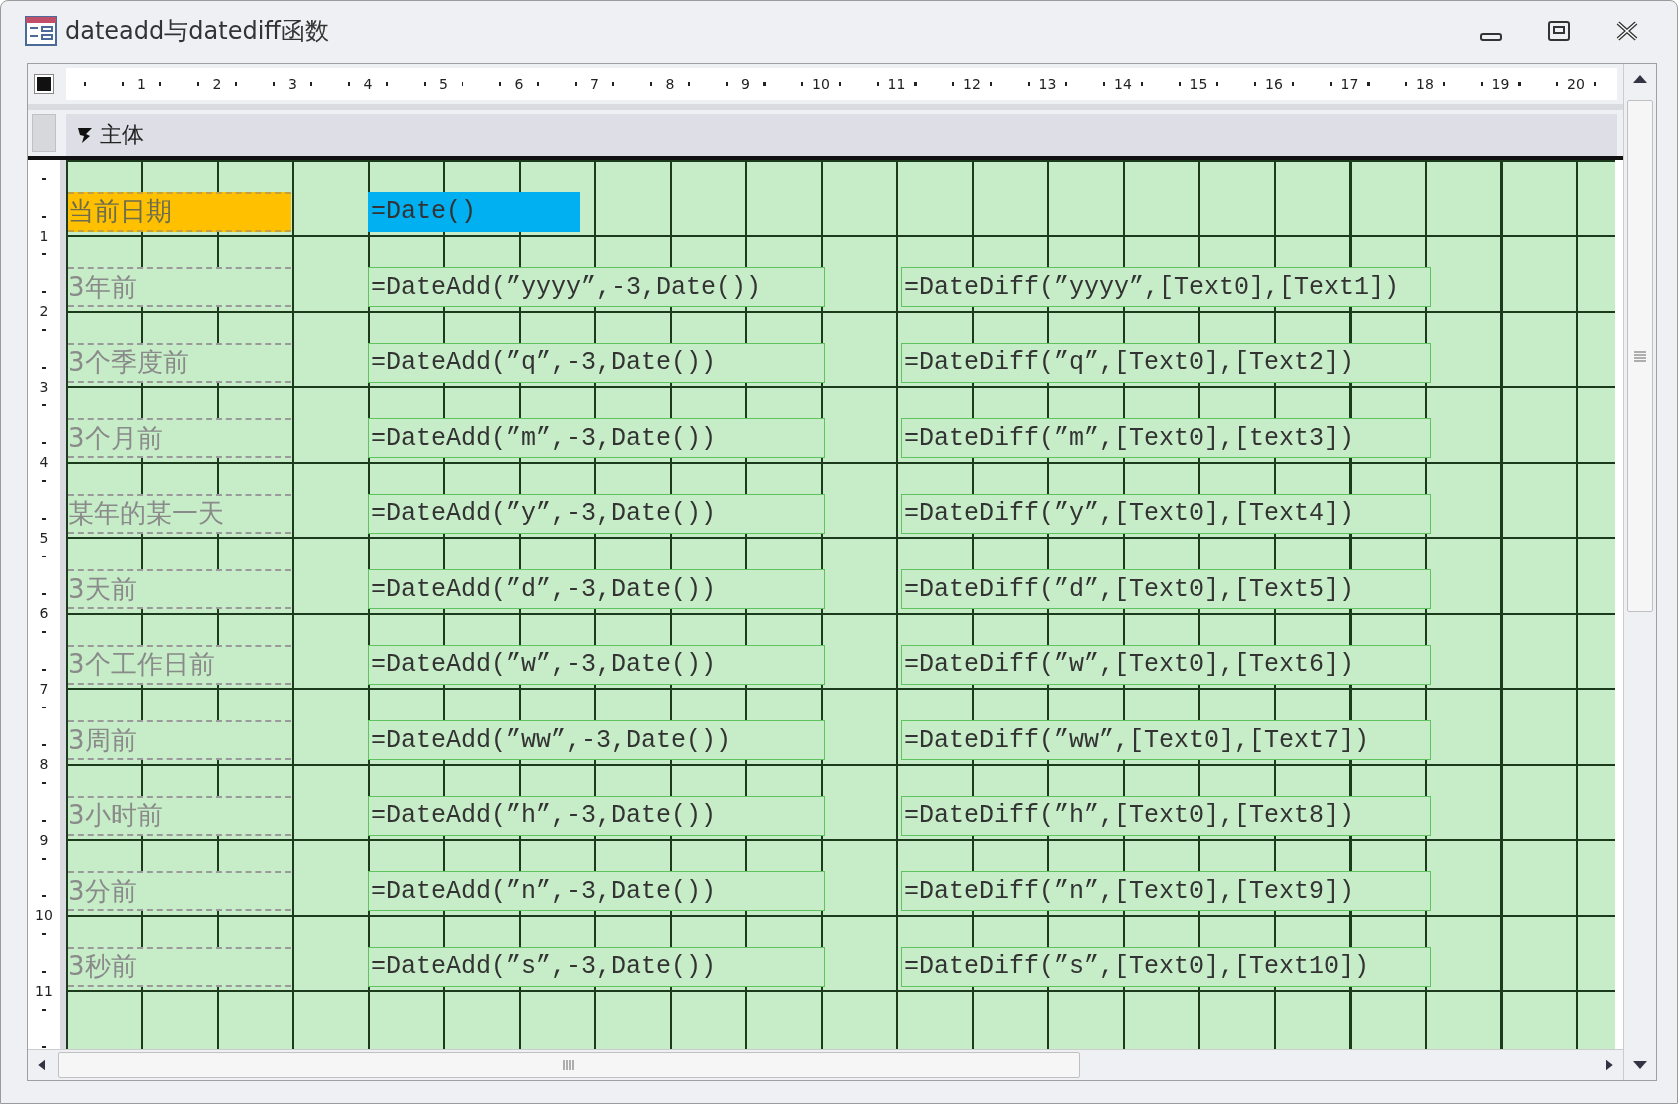 This screenshot has height=1104, width=1678. Describe the element at coordinates (1166, 362) in the screenshot. I see `textbox-control: =DateDiff(”q”,[Text0],[Text2])` at that location.